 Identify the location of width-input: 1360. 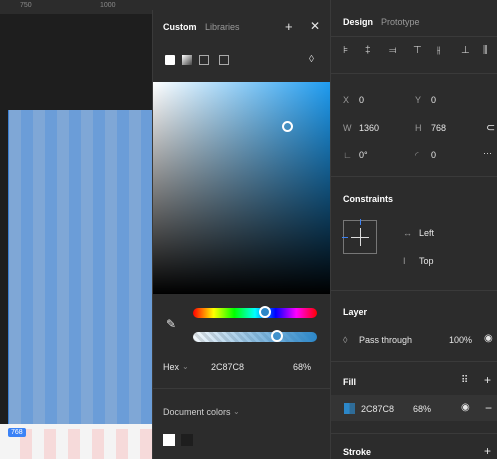
(369, 128).